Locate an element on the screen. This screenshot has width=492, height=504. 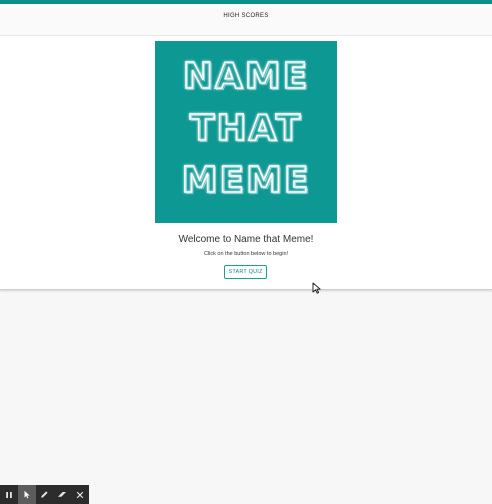
close-icon is located at coordinates (80, 494).